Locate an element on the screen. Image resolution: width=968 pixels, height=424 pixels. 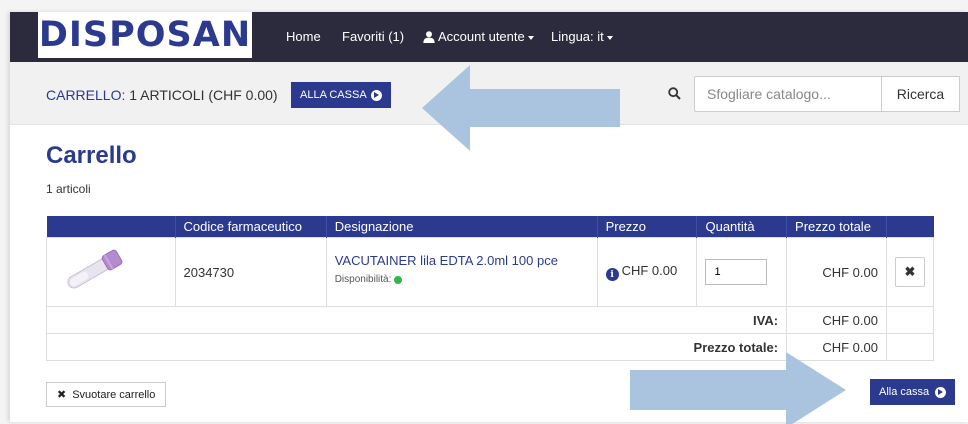
nav-account-menu: Account utente is located at coordinates (478, 36).